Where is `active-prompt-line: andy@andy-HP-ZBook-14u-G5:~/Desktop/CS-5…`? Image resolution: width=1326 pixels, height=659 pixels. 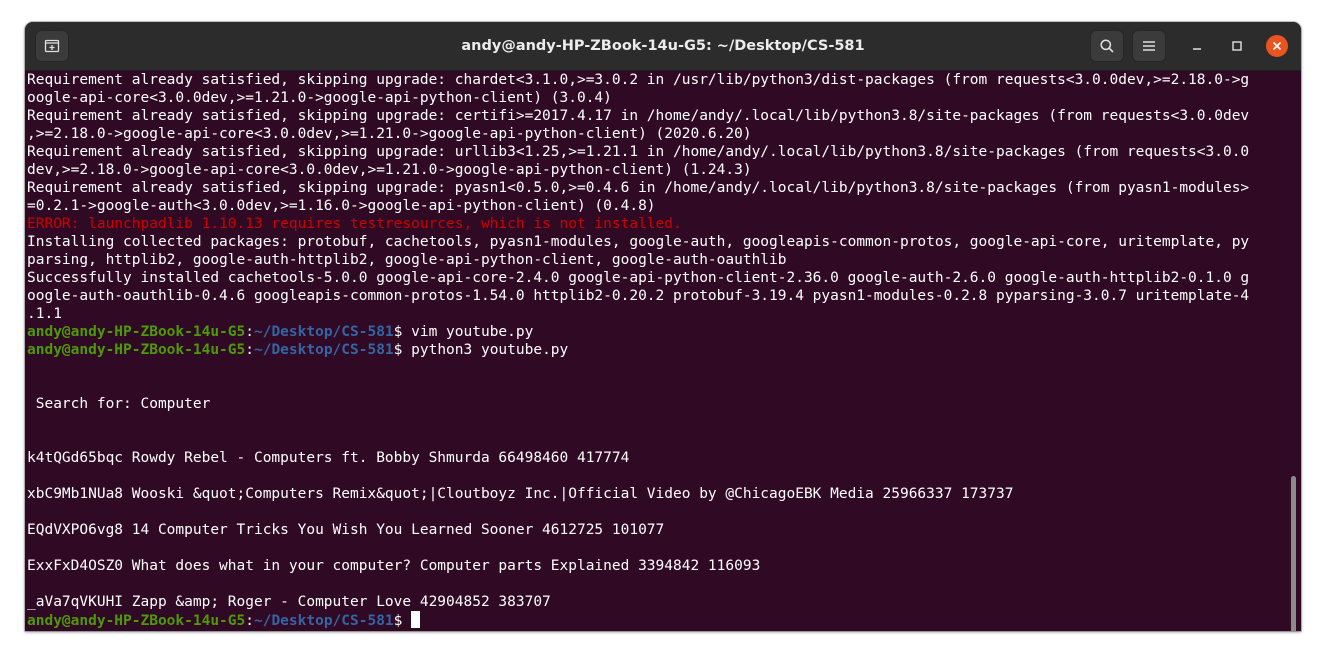
active-prompt-line: andy@andy-HP-ZBook-14u-G5:~/Desktop/CS-5… is located at coordinates (224, 620).